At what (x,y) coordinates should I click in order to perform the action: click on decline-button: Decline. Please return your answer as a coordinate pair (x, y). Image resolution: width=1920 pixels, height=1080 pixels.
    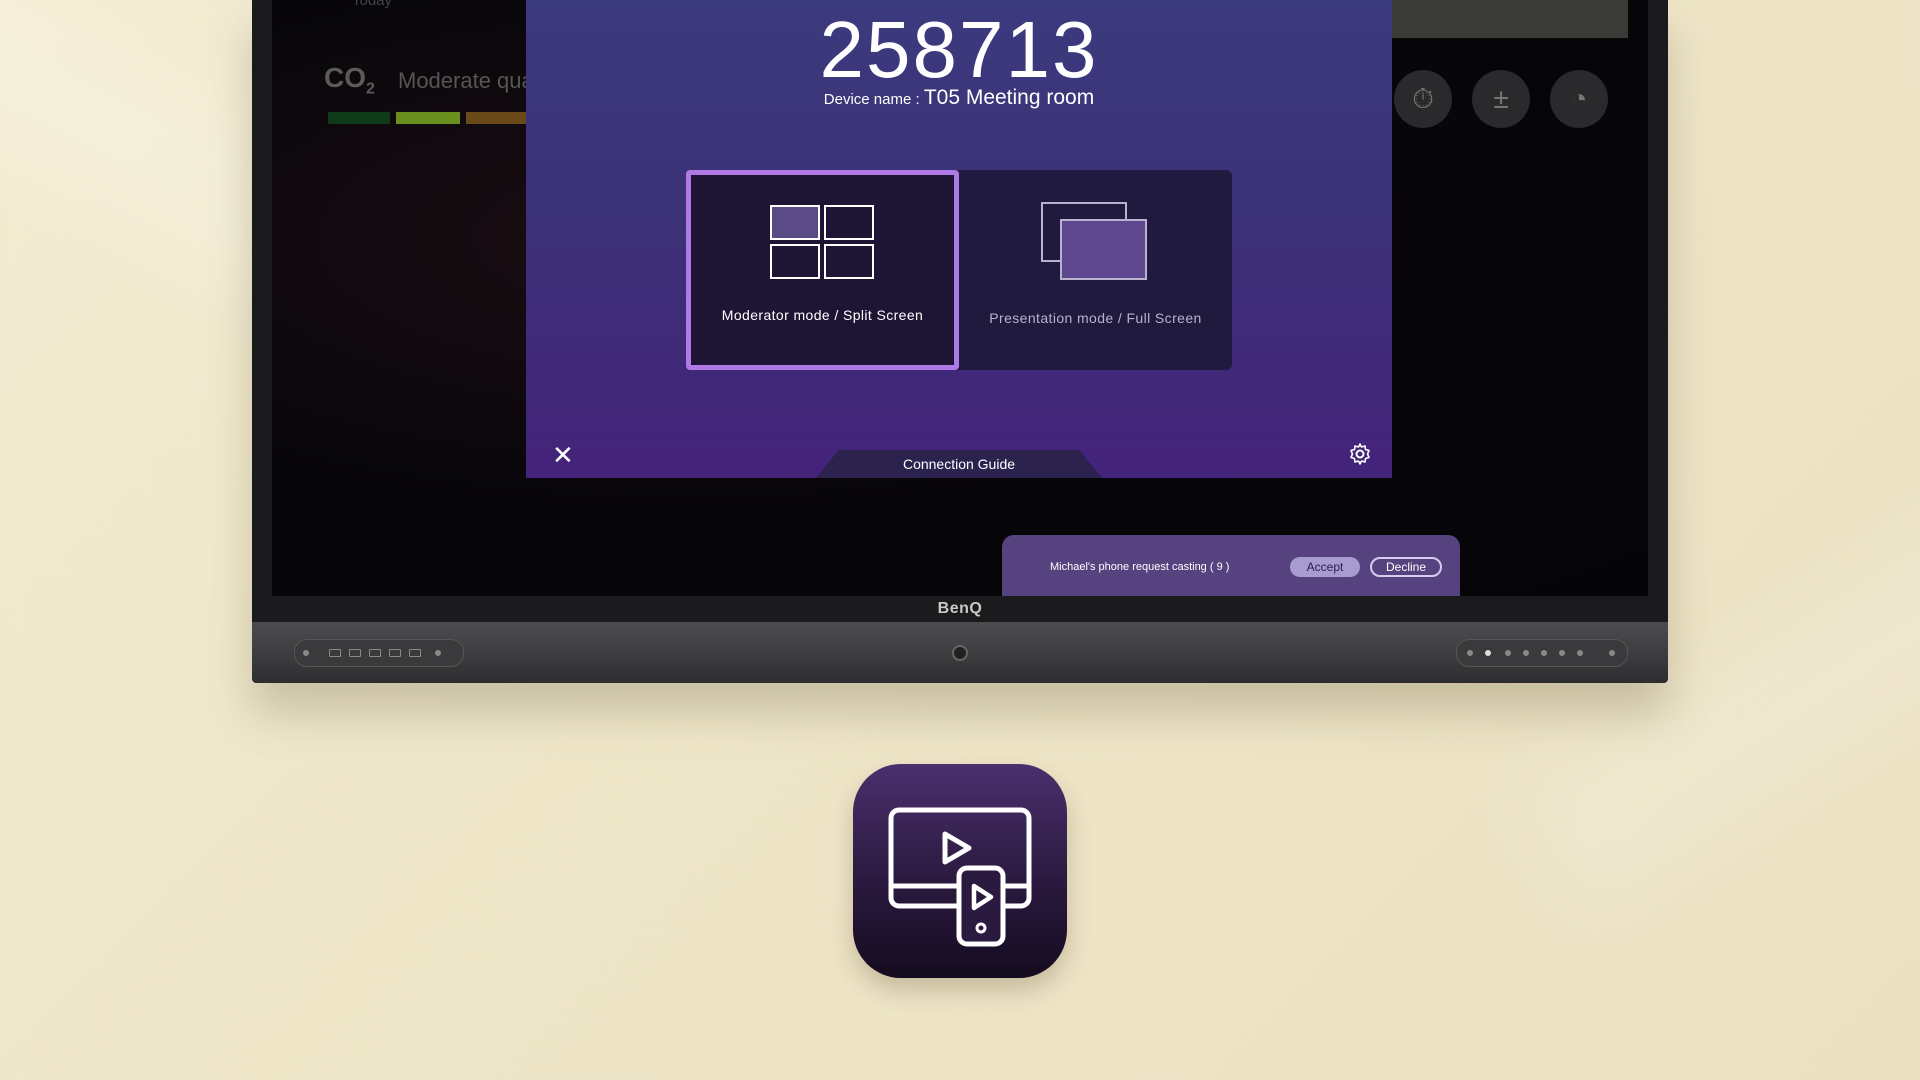
    Looking at the image, I should click on (1406, 567).